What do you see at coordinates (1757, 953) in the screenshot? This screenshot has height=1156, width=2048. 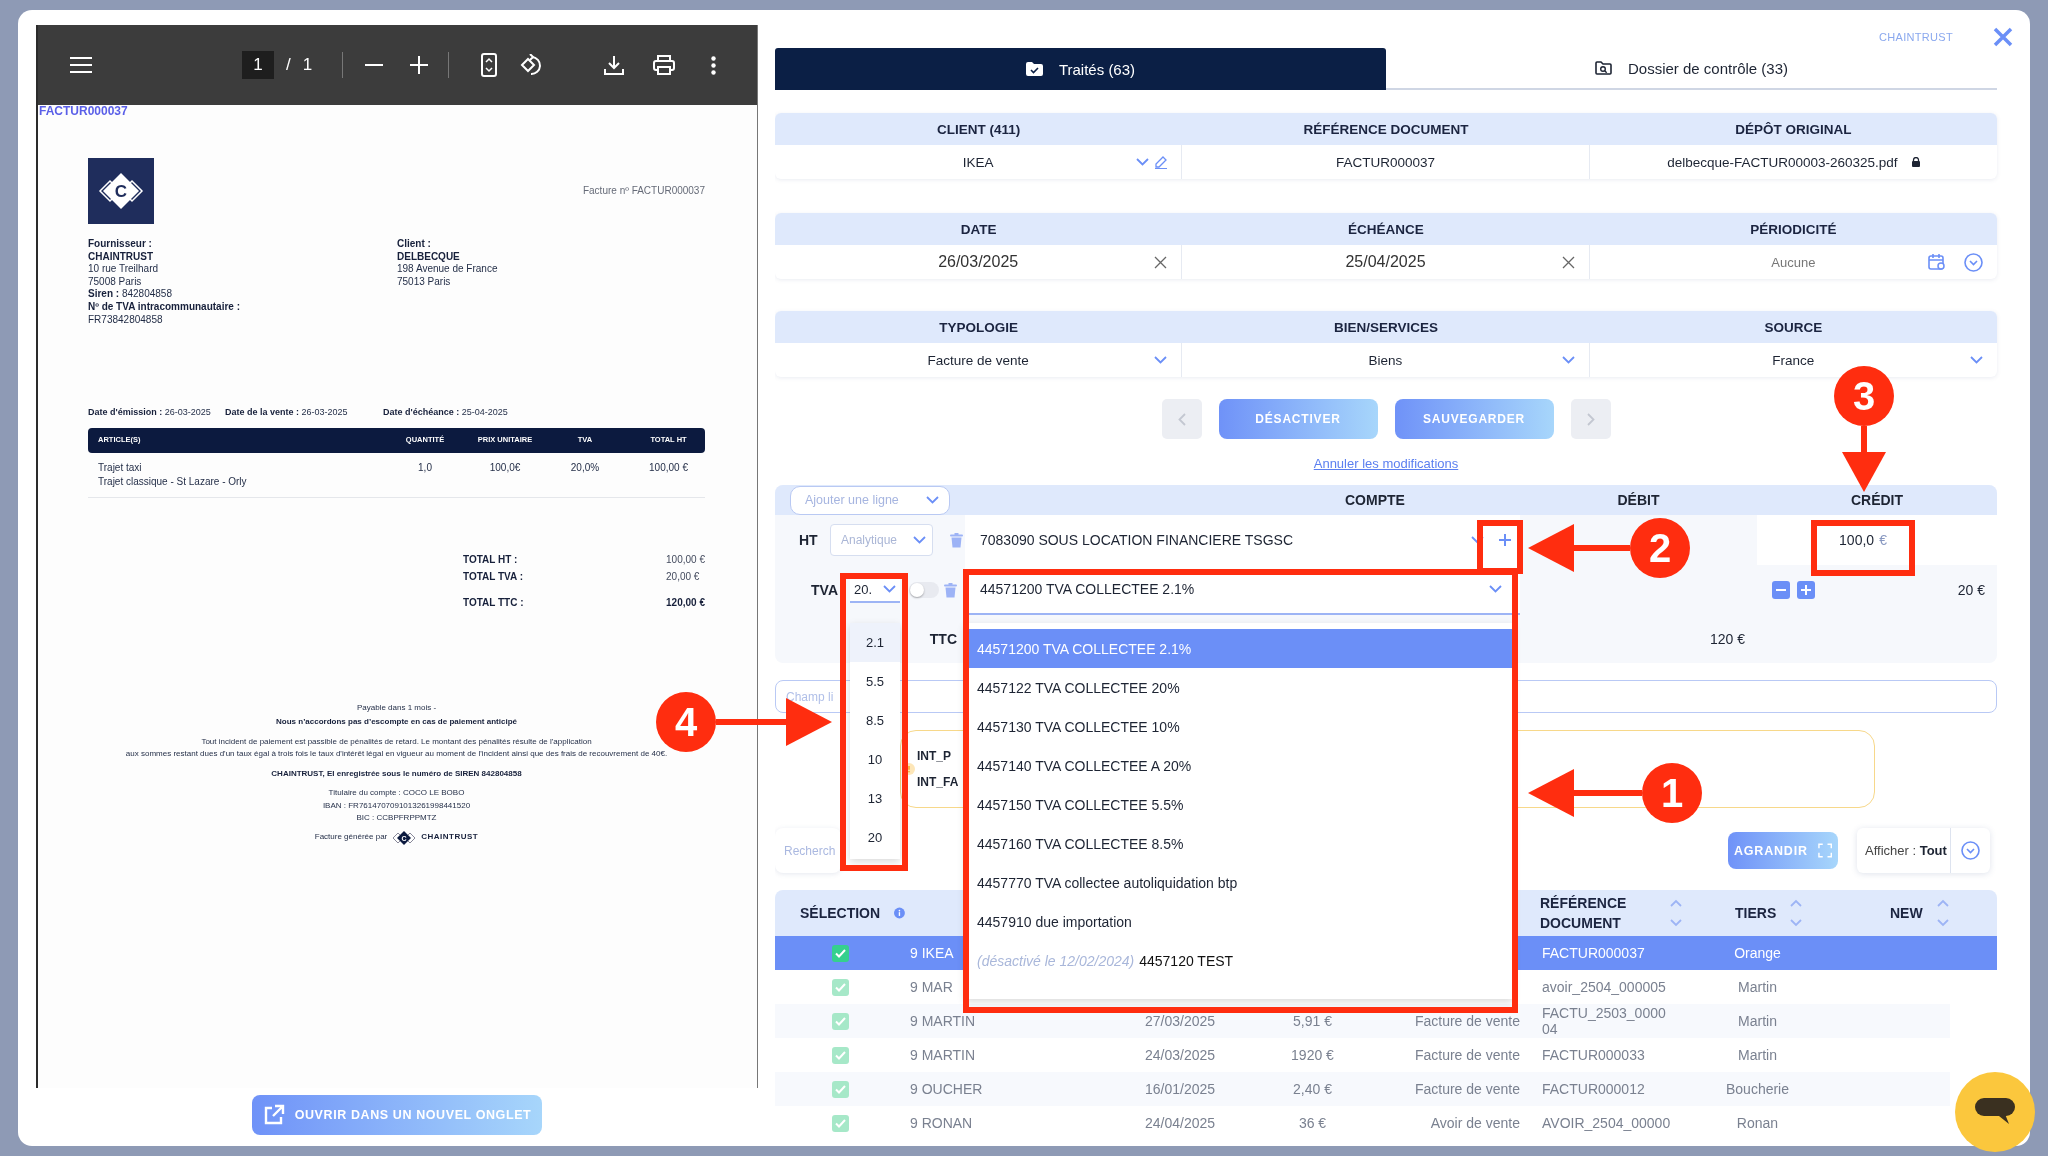 I see `table-cell: Orange` at bounding box center [1757, 953].